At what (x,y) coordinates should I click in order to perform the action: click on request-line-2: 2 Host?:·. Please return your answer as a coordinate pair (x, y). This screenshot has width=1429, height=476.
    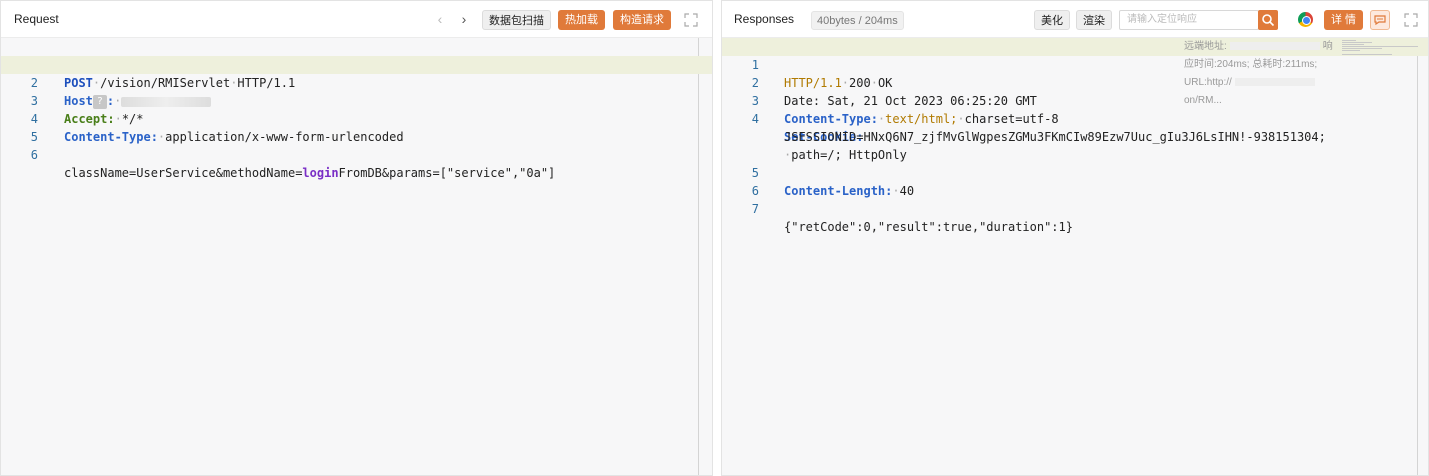
    Looking at the image, I should click on (356, 82).